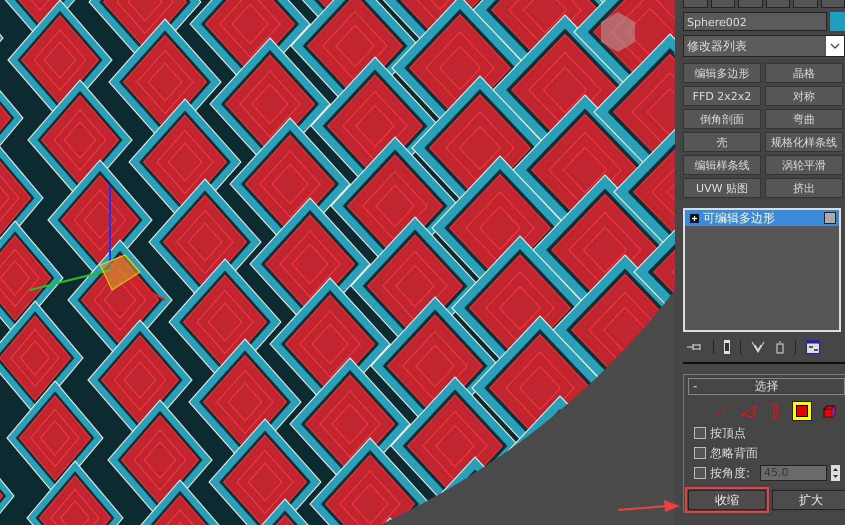  What do you see at coordinates (722, 73) in the screenshot?
I see `modifier-button: 编辑多边形` at bounding box center [722, 73].